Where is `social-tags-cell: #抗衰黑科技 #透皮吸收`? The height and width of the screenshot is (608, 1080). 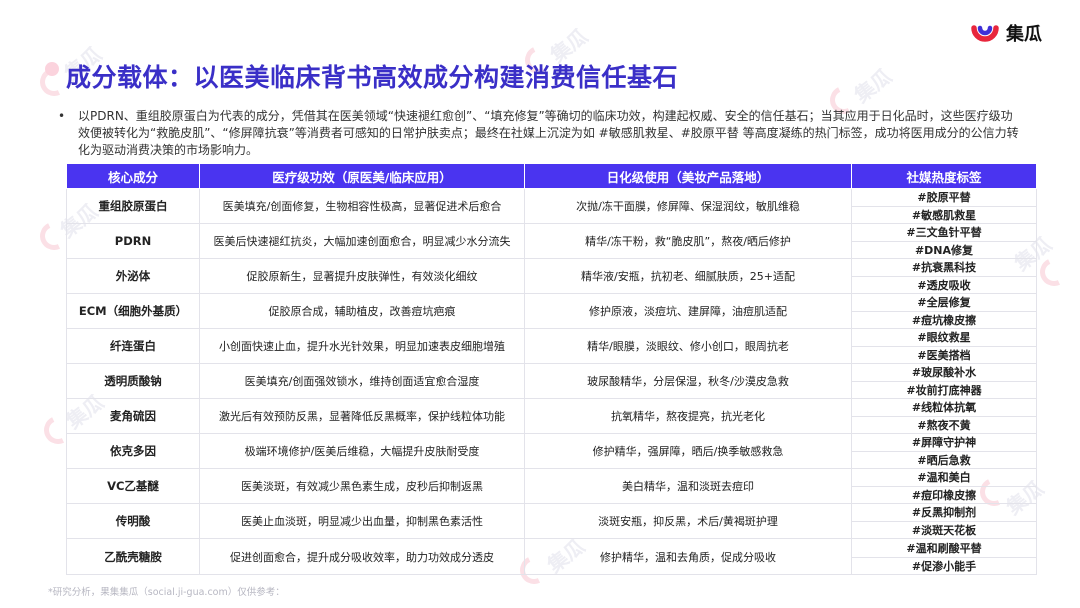
social-tags-cell: #抗衰黑科技 #透皮吸收 is located at coordinates (944, 276).